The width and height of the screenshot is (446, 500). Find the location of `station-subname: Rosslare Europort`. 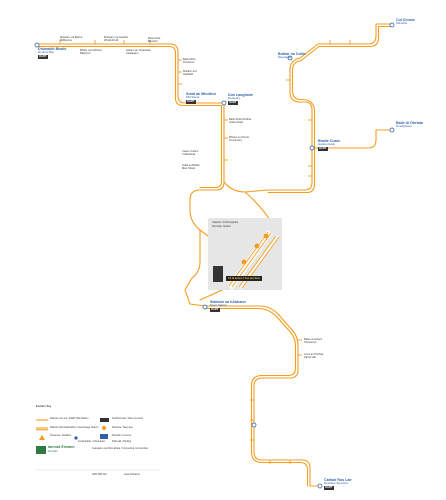

station-subname: Rosslare Europort is located at coordinates (336, 483).